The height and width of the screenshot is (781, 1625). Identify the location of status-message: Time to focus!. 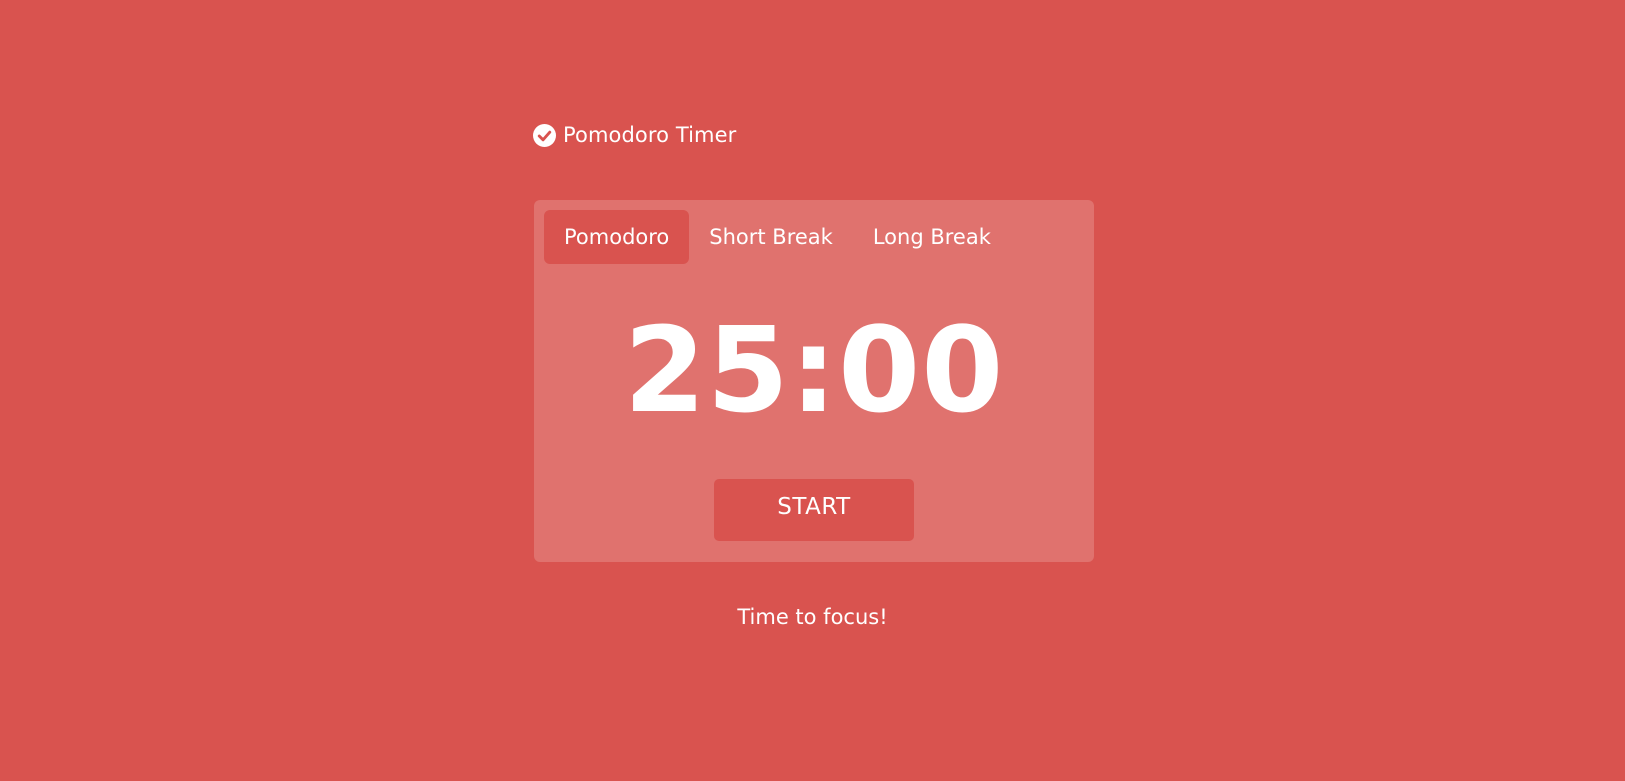
(812, 617).